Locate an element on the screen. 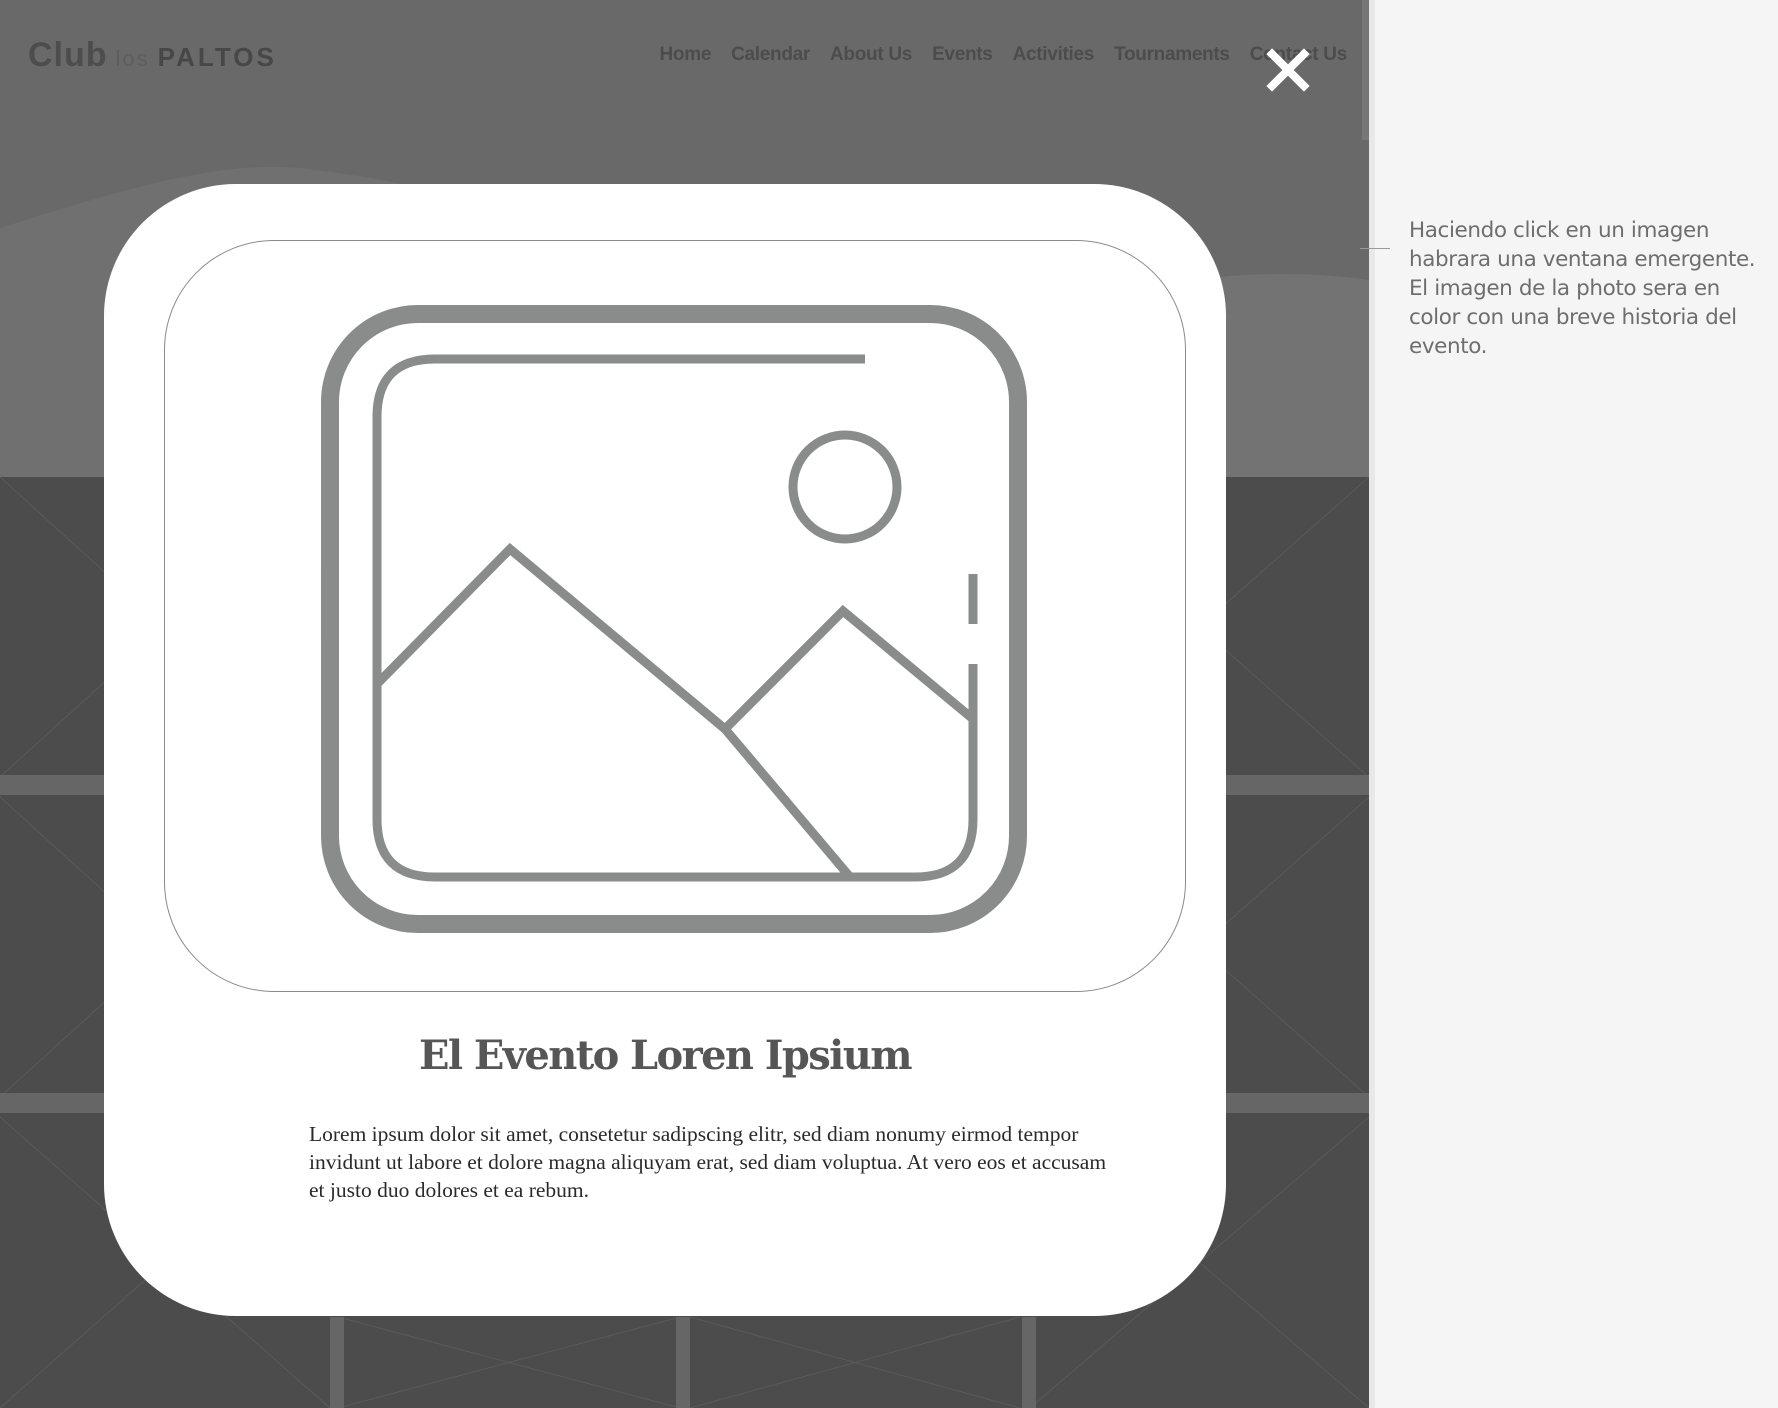 Image resolution: width=1778 pixels, height=1408 pixels. nav-item-calendar: Calendar is located at coordinates (770, 55).